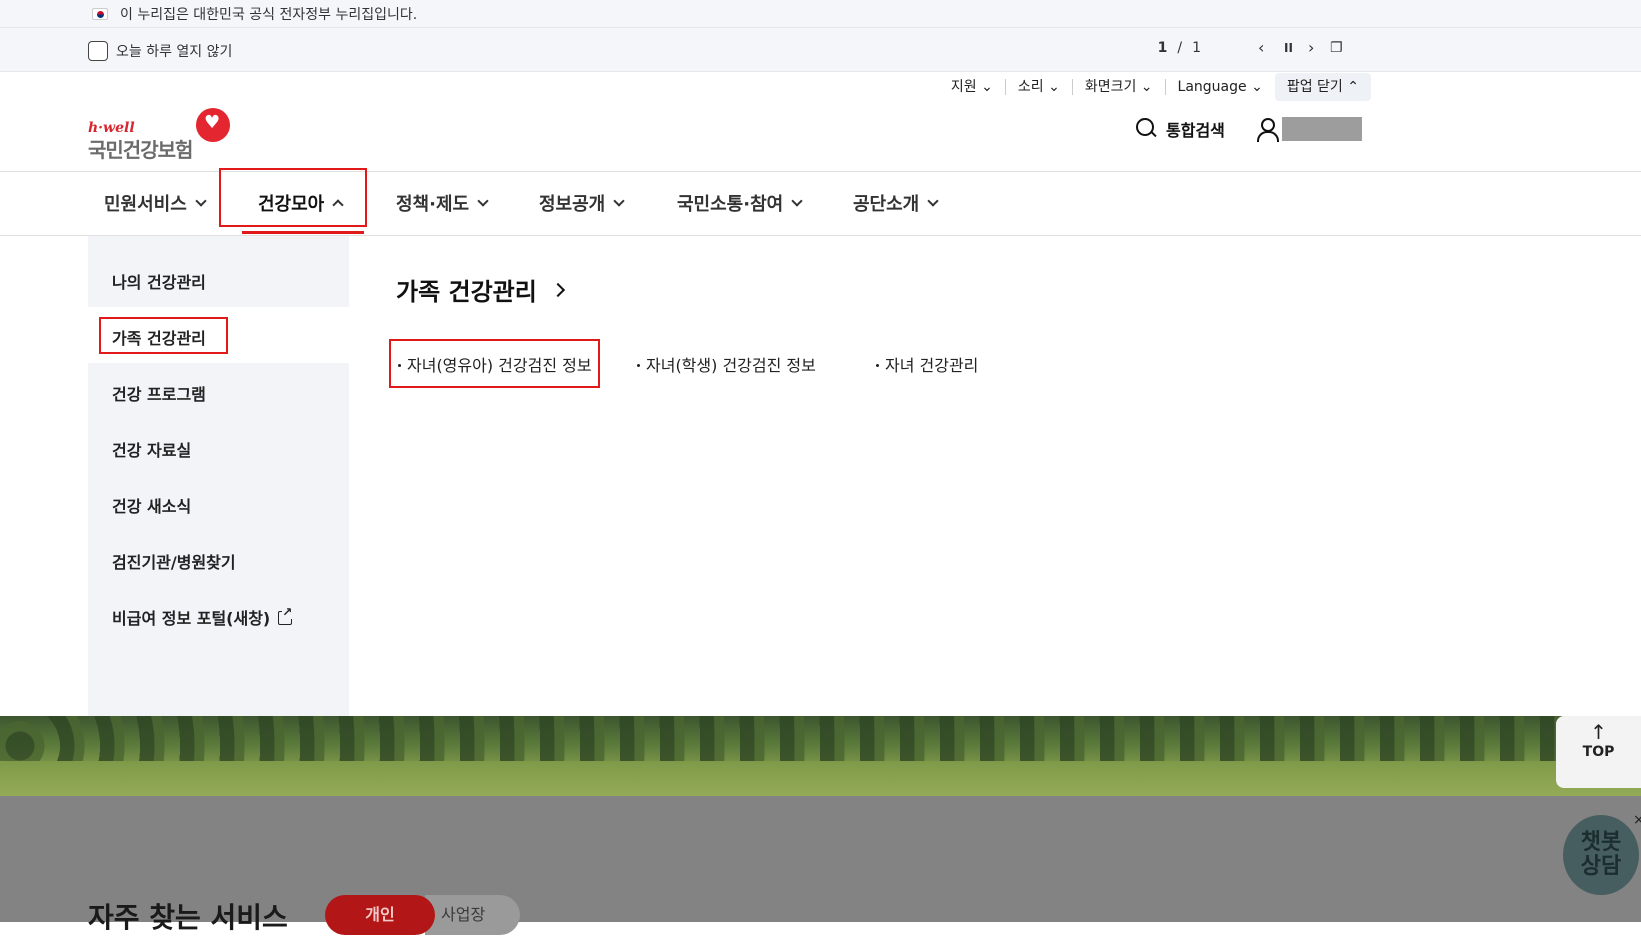 Image resolution: width=1641 pixels, height=936 pixels. What do you see at coordinates (820, 14) in the screenshot?
I see `gov-official-banner: 이 누리집은 대한민국 공식 전자정부 누리집입니다.` at bounding box center [820, 14].